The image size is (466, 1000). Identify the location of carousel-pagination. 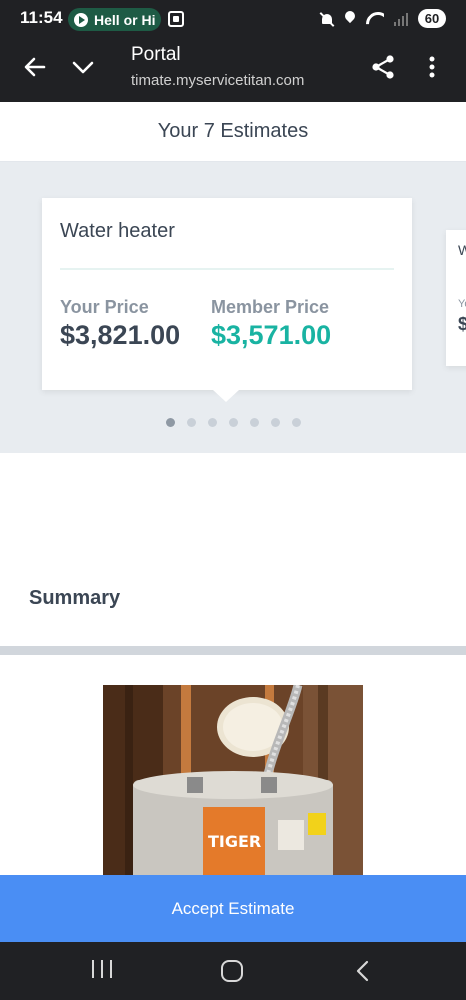
(233, 422).